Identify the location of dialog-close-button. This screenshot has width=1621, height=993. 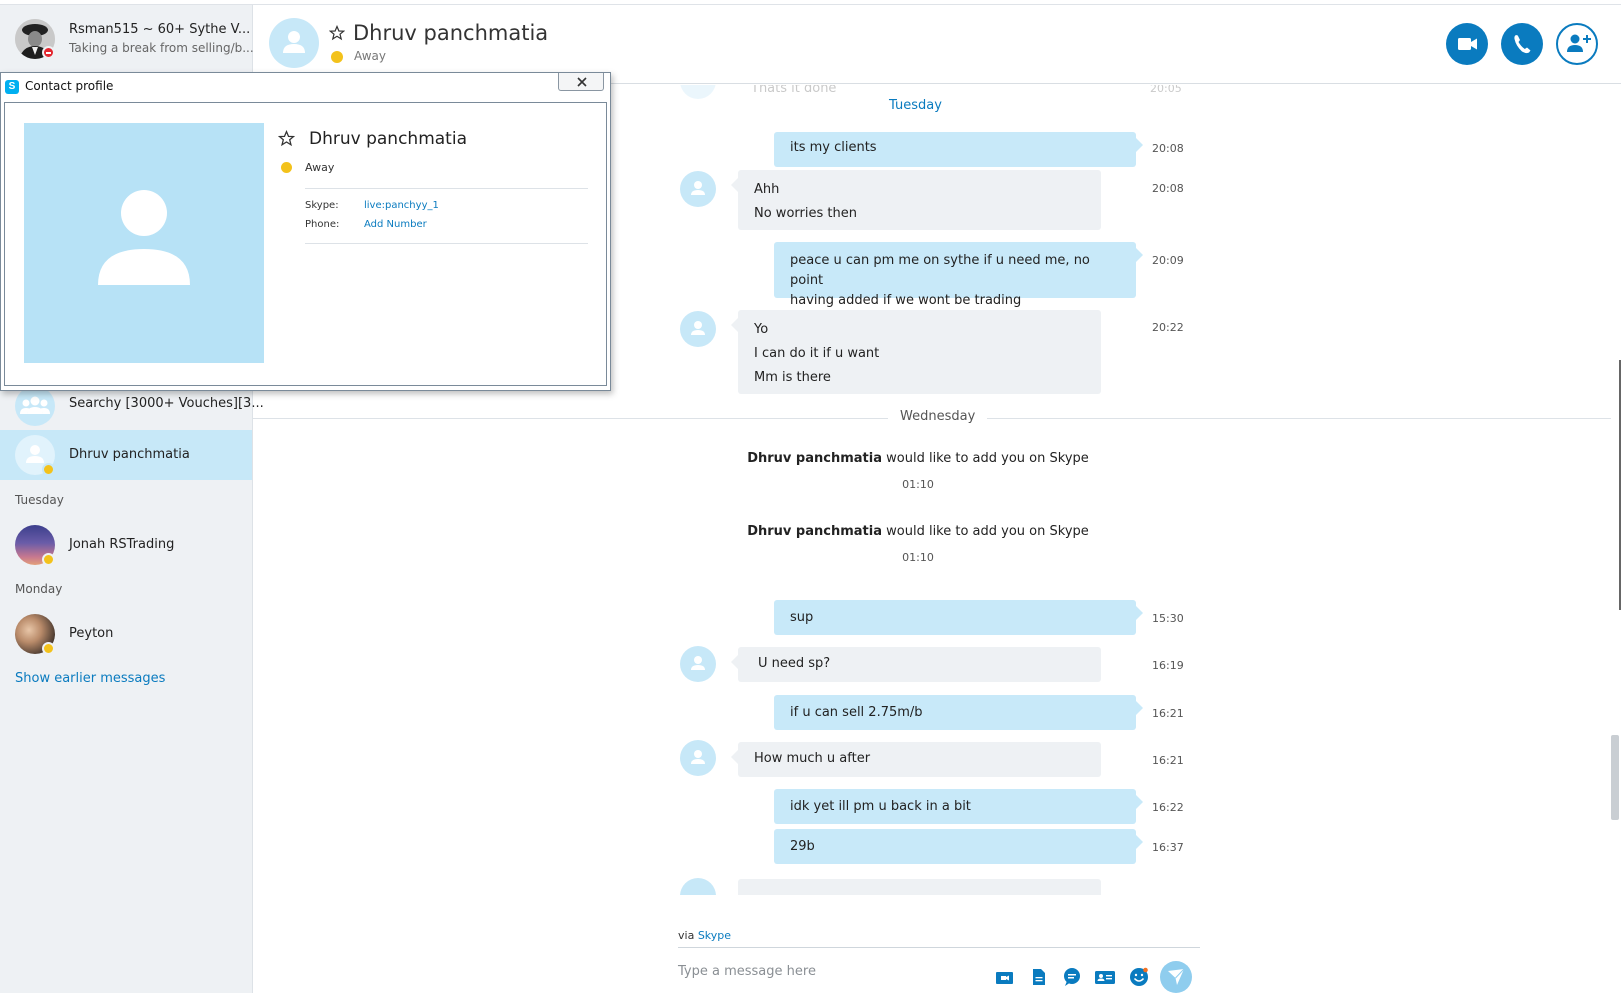
(581, 82).